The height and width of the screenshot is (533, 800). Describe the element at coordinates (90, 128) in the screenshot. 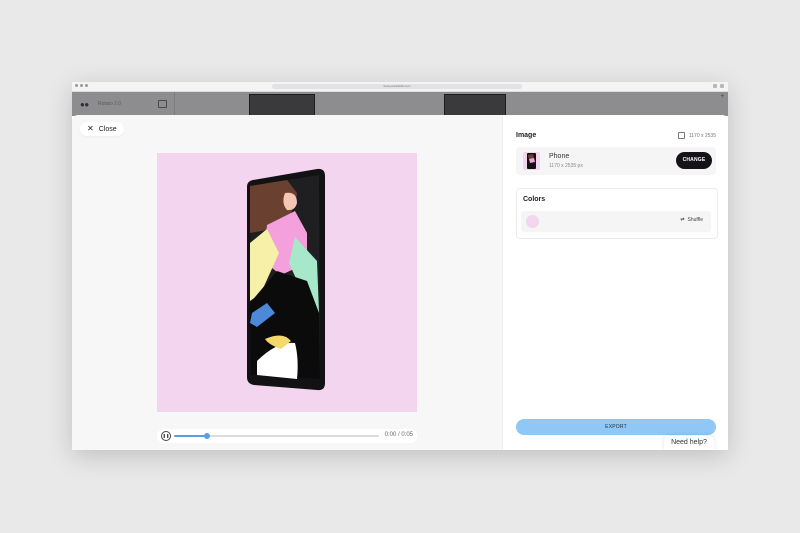

I see `close-icon: ✕` at that location.